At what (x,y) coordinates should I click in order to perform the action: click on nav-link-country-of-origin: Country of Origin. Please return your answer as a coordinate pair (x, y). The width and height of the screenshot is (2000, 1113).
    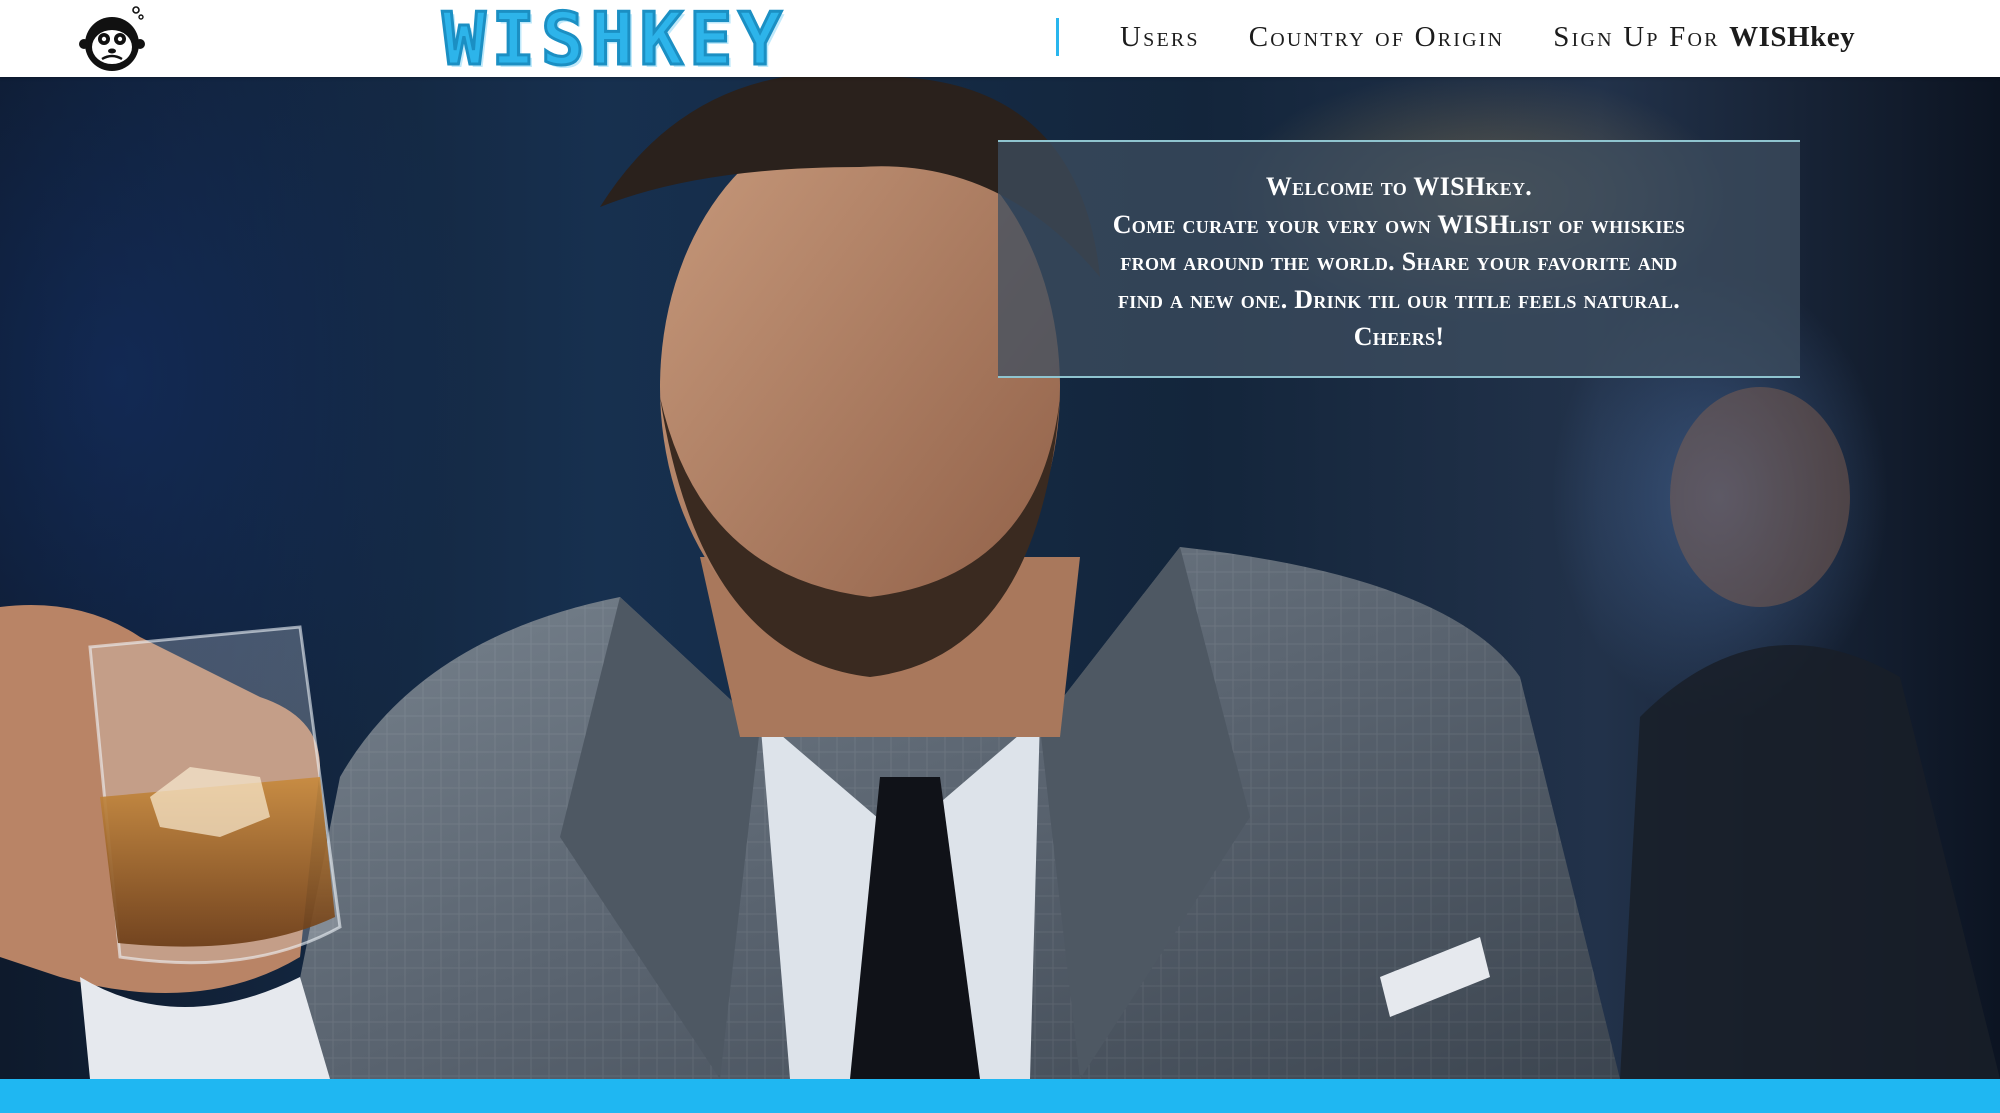
    Looking at the image, I should click on (1377, 37).